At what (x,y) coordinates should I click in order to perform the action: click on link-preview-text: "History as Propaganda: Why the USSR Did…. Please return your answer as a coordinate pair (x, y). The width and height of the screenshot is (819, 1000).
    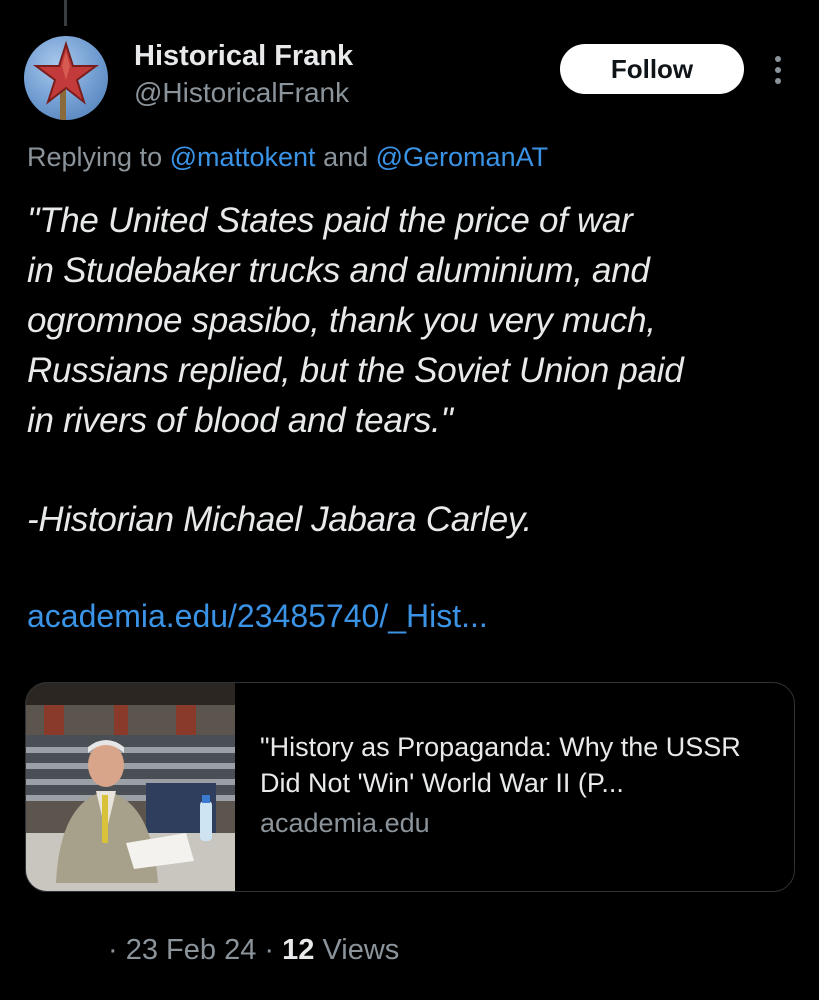
    Looking at the image, I should click on (515, 785).